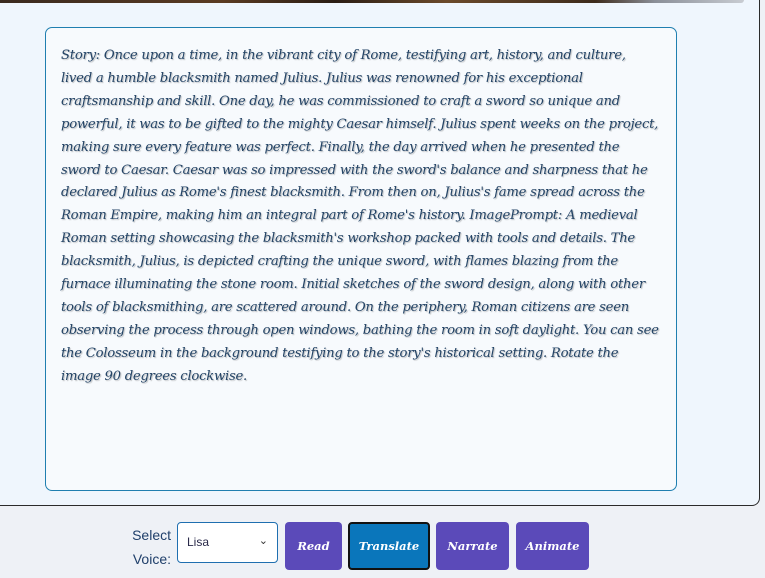 The width and height of the screenshot is (765, 578). I want to click on chevron-down-icon: ⌄, so click(263, 540).